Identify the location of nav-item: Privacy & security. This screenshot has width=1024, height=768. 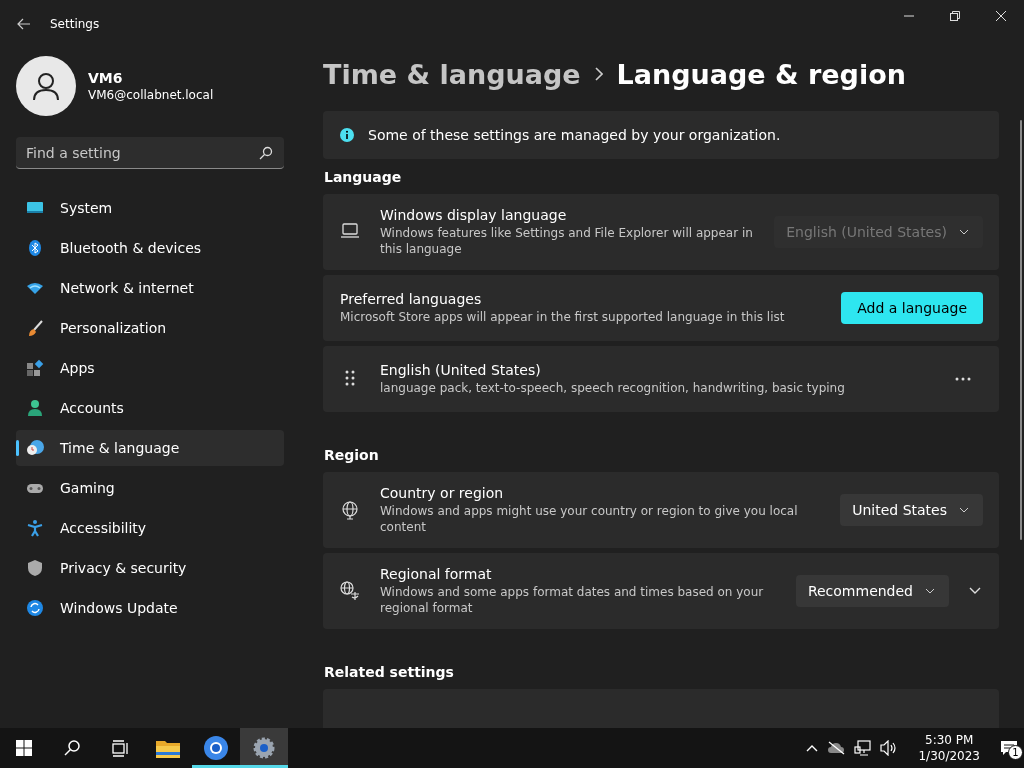
(150, 568).